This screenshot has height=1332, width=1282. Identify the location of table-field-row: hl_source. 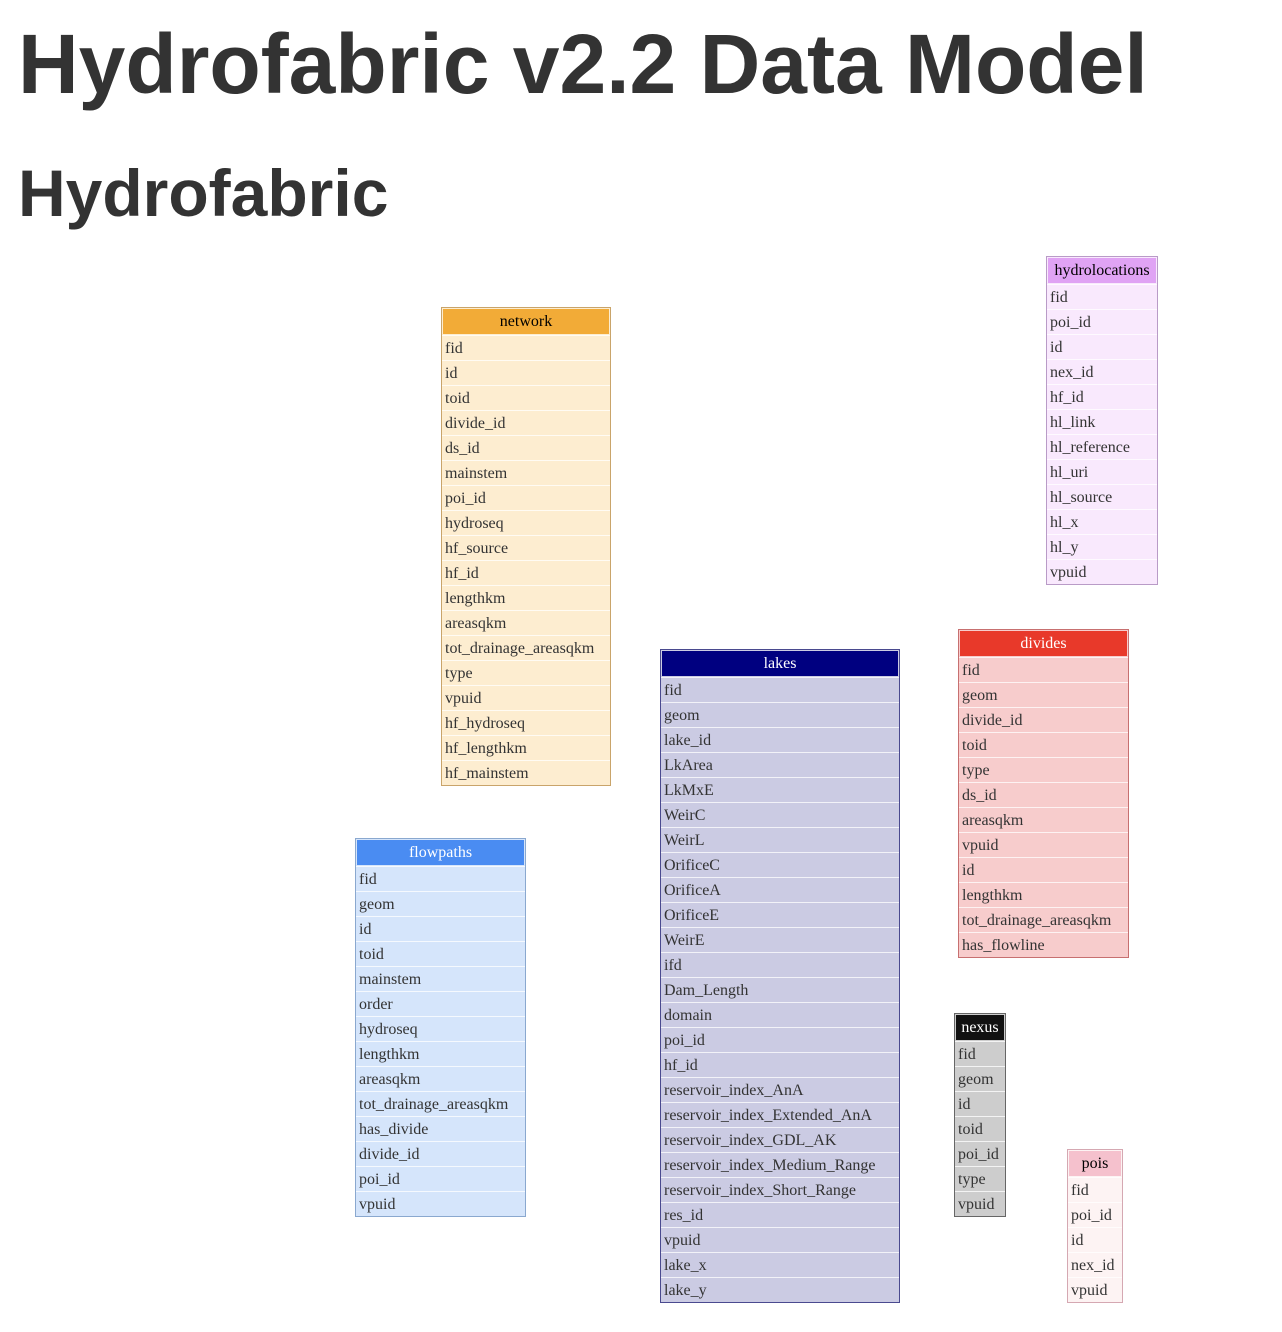
(1102, 496).